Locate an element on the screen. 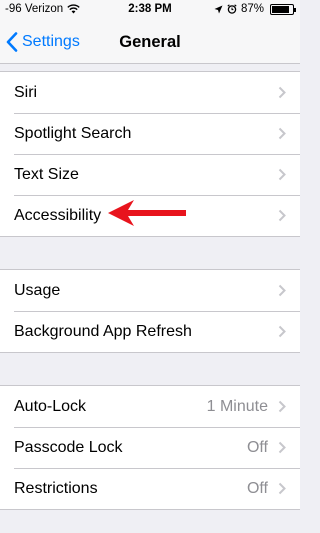 This screenshot has height=533, width=320. row-label: Auto-Lock is located at coordinates (50, 406).